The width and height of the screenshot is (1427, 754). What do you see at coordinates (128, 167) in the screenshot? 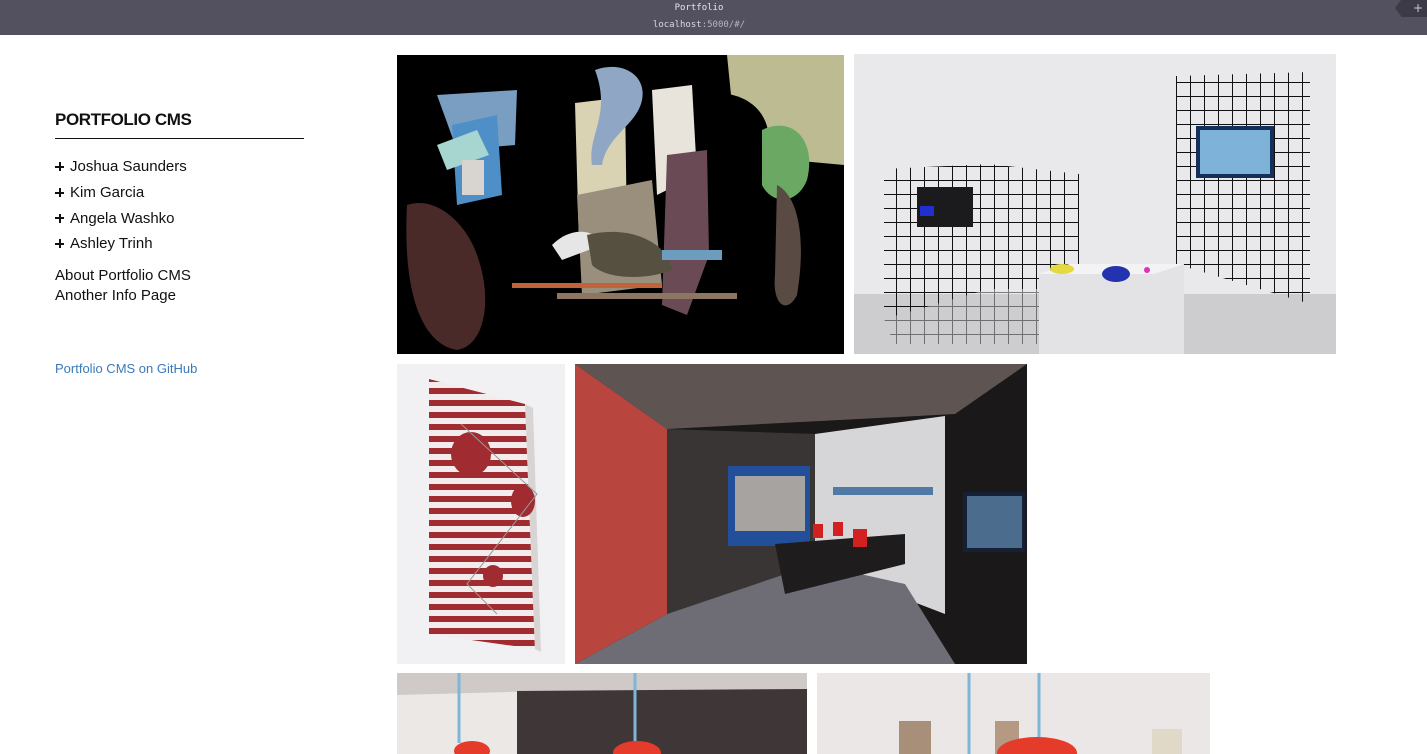
I see `artist-label: Joshua Saunders` at bounding box center [128, 167].